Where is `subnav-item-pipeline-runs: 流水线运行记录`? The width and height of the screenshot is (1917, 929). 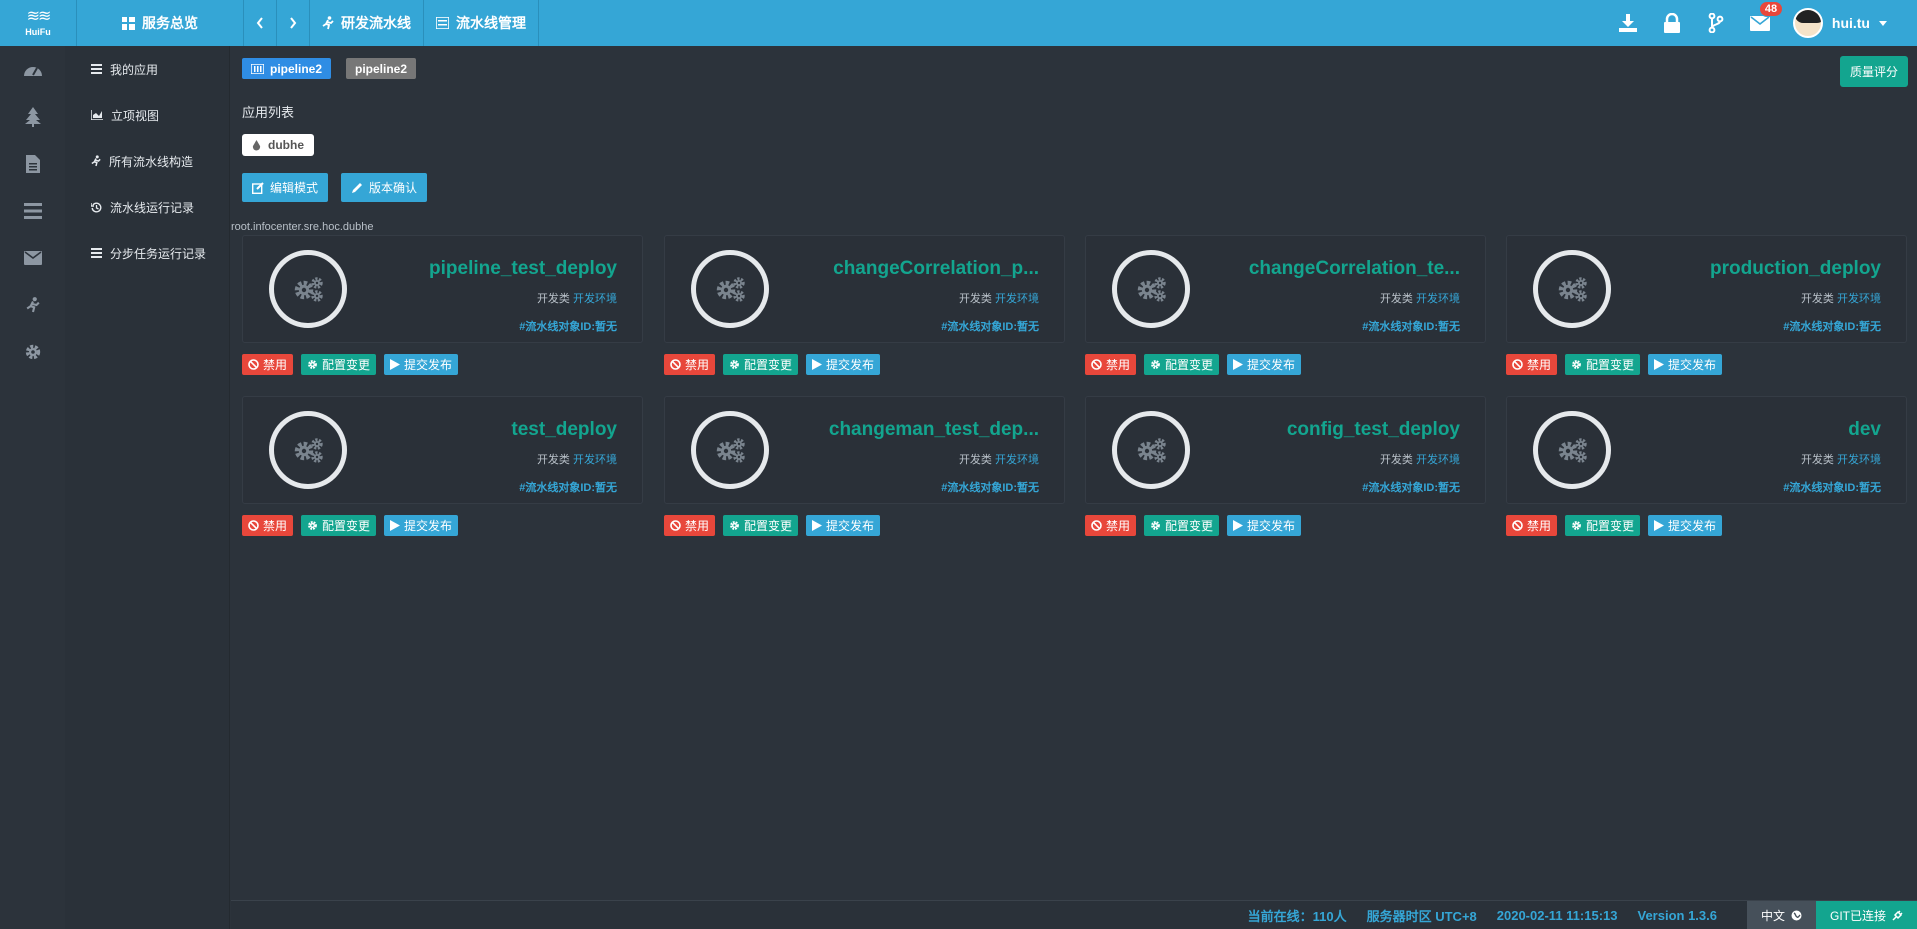 subnav-item-pipeline-runs: 流水线运行记录 is located at coordinates (147, 207).